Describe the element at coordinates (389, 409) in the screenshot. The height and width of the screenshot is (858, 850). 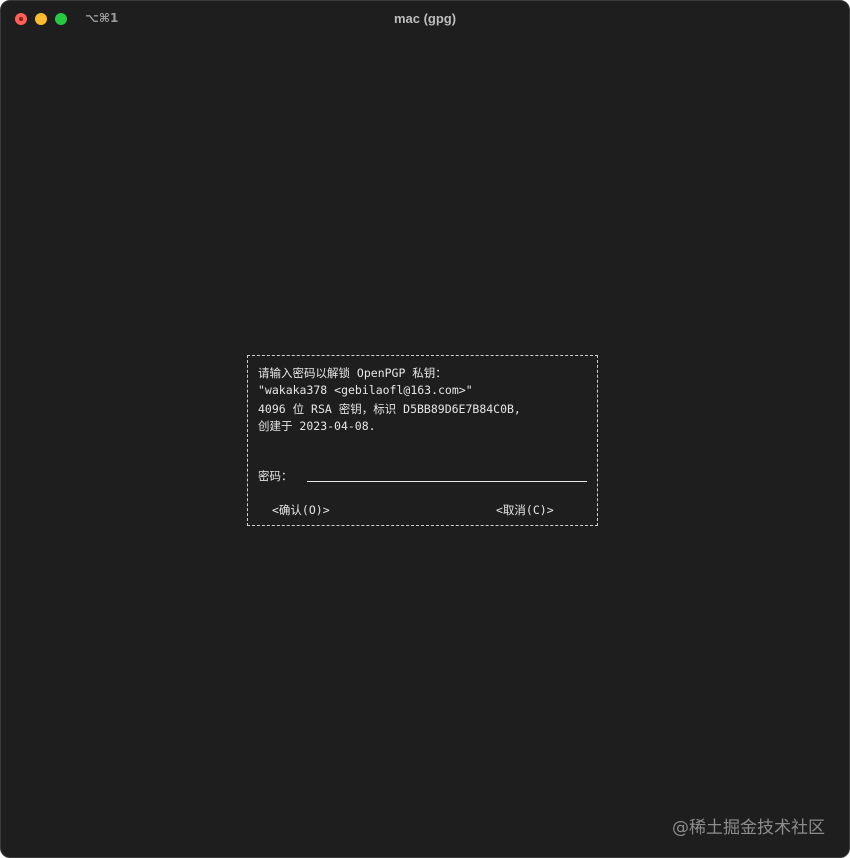
I see `dialog-message-line: 4096 位 RSA 密钥，标识 D5BB89D6E7B84C0B,` at that location.